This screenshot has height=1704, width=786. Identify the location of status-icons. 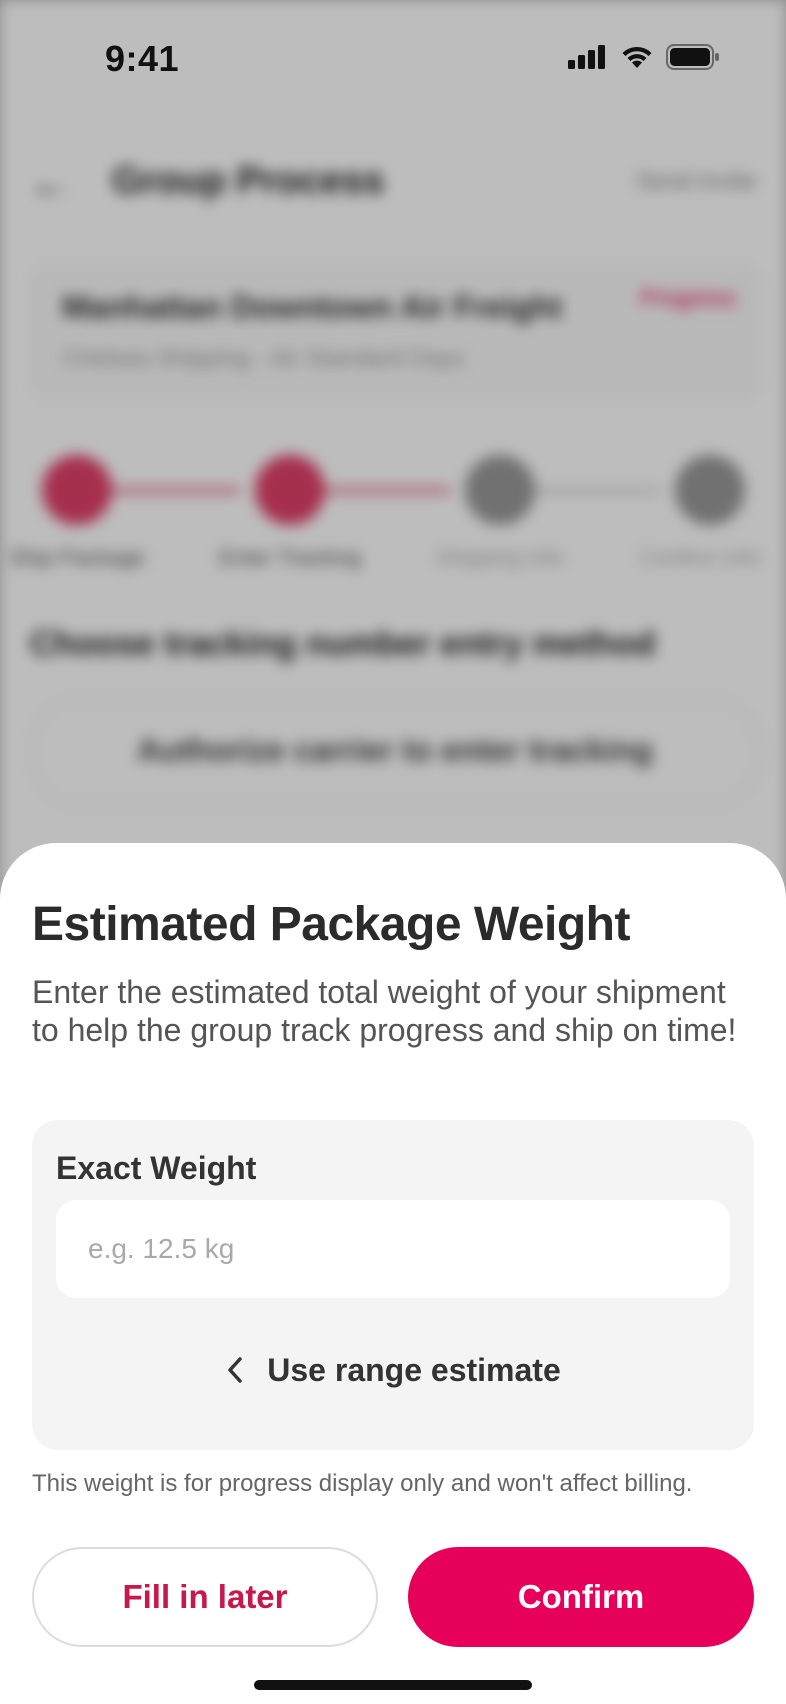
(644, 57).